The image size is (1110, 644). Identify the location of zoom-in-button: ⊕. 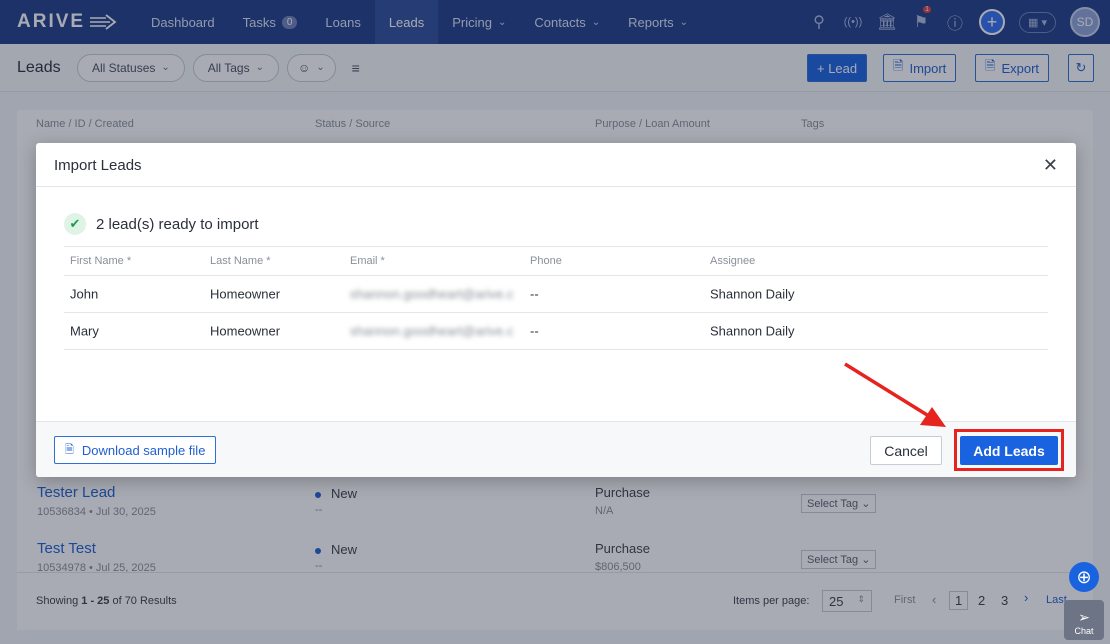
(1084, 577).